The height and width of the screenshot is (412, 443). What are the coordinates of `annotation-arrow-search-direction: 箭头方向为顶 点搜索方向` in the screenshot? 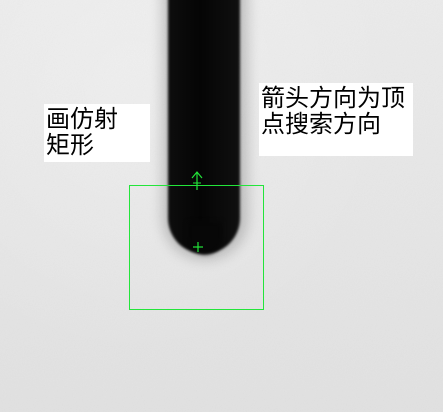 It's located at (336, 119).